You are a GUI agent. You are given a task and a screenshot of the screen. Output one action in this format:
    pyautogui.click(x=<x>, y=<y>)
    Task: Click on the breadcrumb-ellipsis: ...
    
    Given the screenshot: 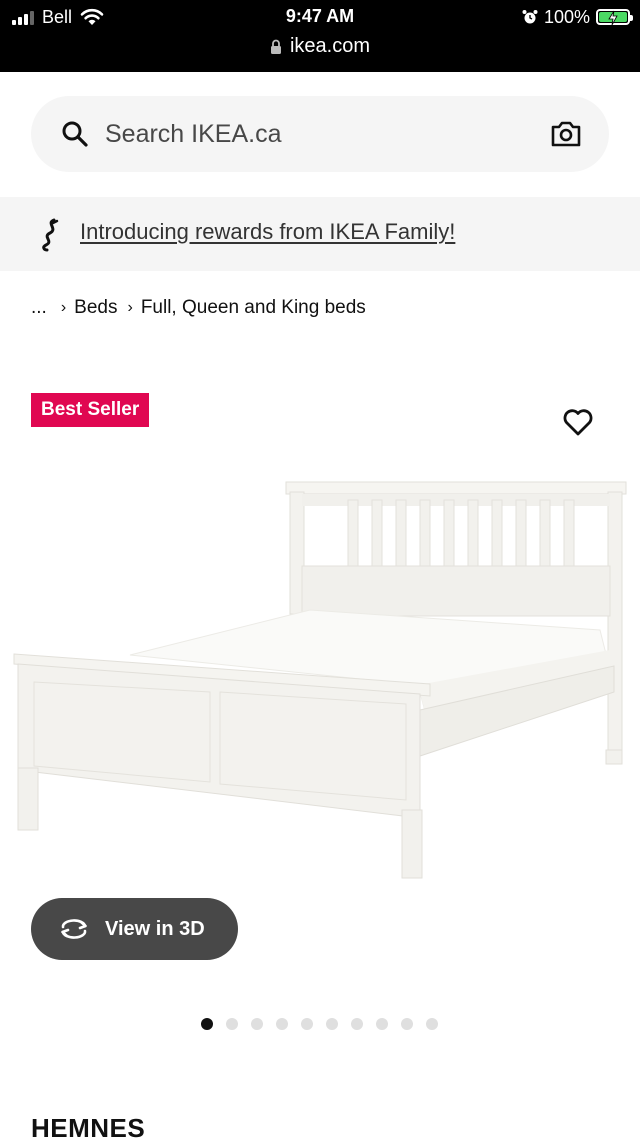 What is the action you would take?
    pyautogui.click(x=39, y=308)
    